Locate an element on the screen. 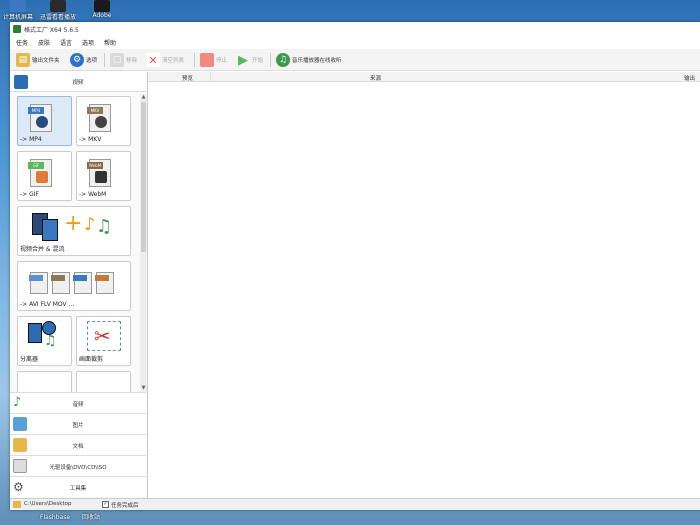 Image resolution: width=700 pixels, height=525 pixels. tile-mkv: MKV -> MKV is located at coordinates (103, 121).